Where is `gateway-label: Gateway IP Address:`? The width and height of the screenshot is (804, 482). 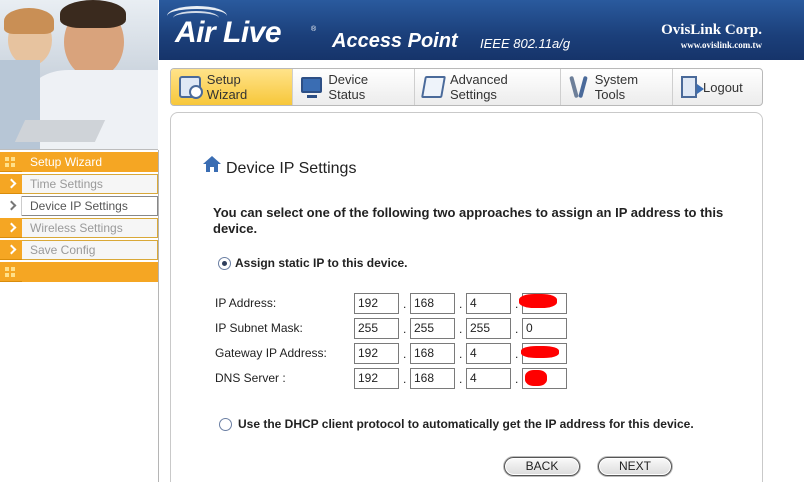 gateway-label: Gateway IP Address: is located at coordinates (271, 353).